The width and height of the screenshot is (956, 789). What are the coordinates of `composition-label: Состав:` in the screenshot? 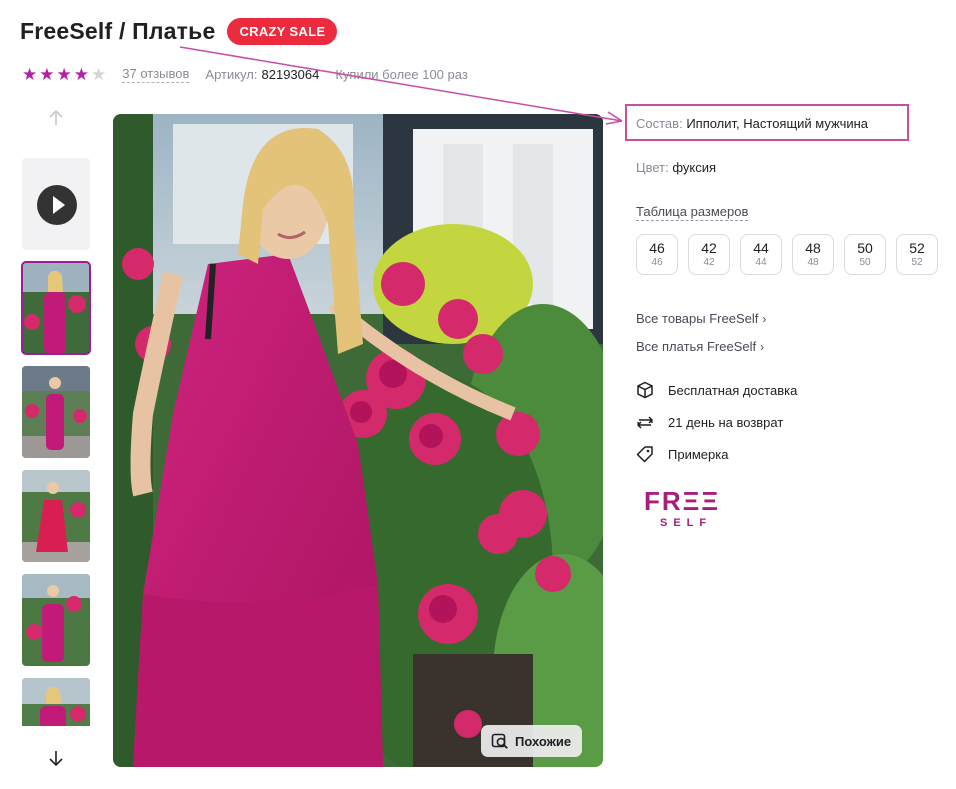 It's located at (659, 123).